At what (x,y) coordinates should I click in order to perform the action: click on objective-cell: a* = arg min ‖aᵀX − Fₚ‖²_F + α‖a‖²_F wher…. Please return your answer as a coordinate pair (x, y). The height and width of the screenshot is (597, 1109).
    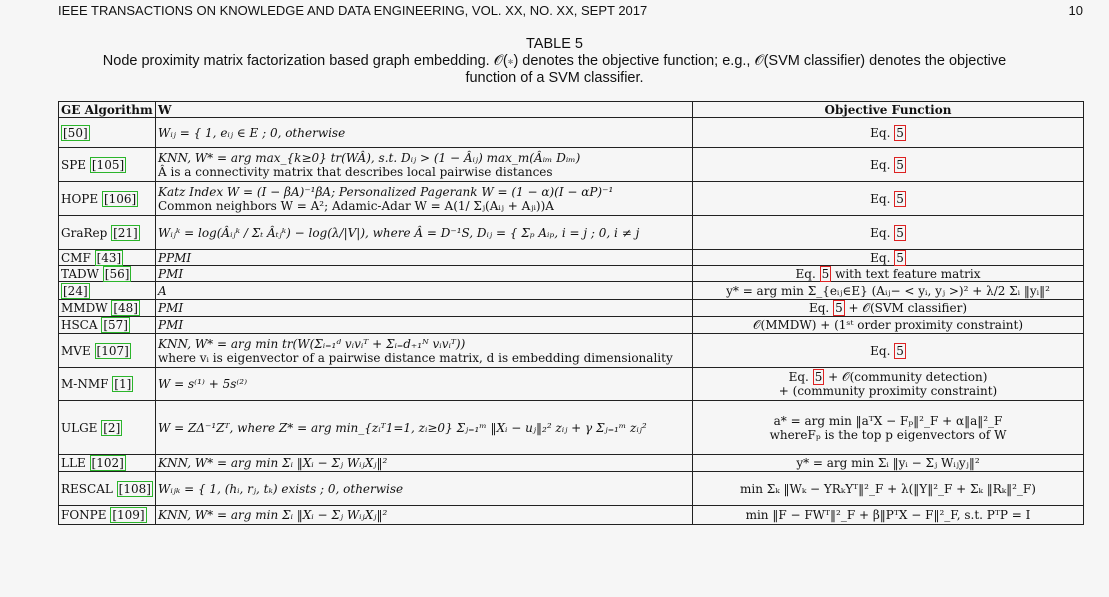
    Looking at the image, I should click on (888, 427).